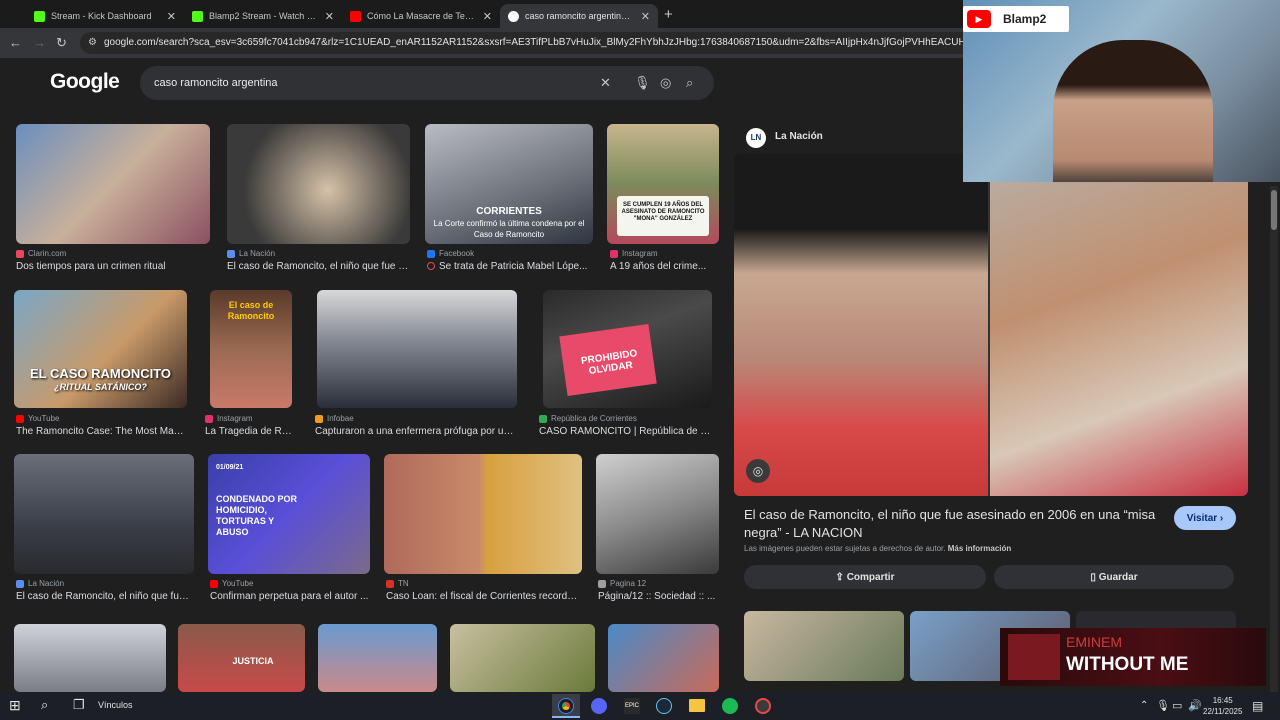  What do you see at coordinates (1274, 439) in the screenshot?
I see `scrollbar` at bounding box center [1274, 439].